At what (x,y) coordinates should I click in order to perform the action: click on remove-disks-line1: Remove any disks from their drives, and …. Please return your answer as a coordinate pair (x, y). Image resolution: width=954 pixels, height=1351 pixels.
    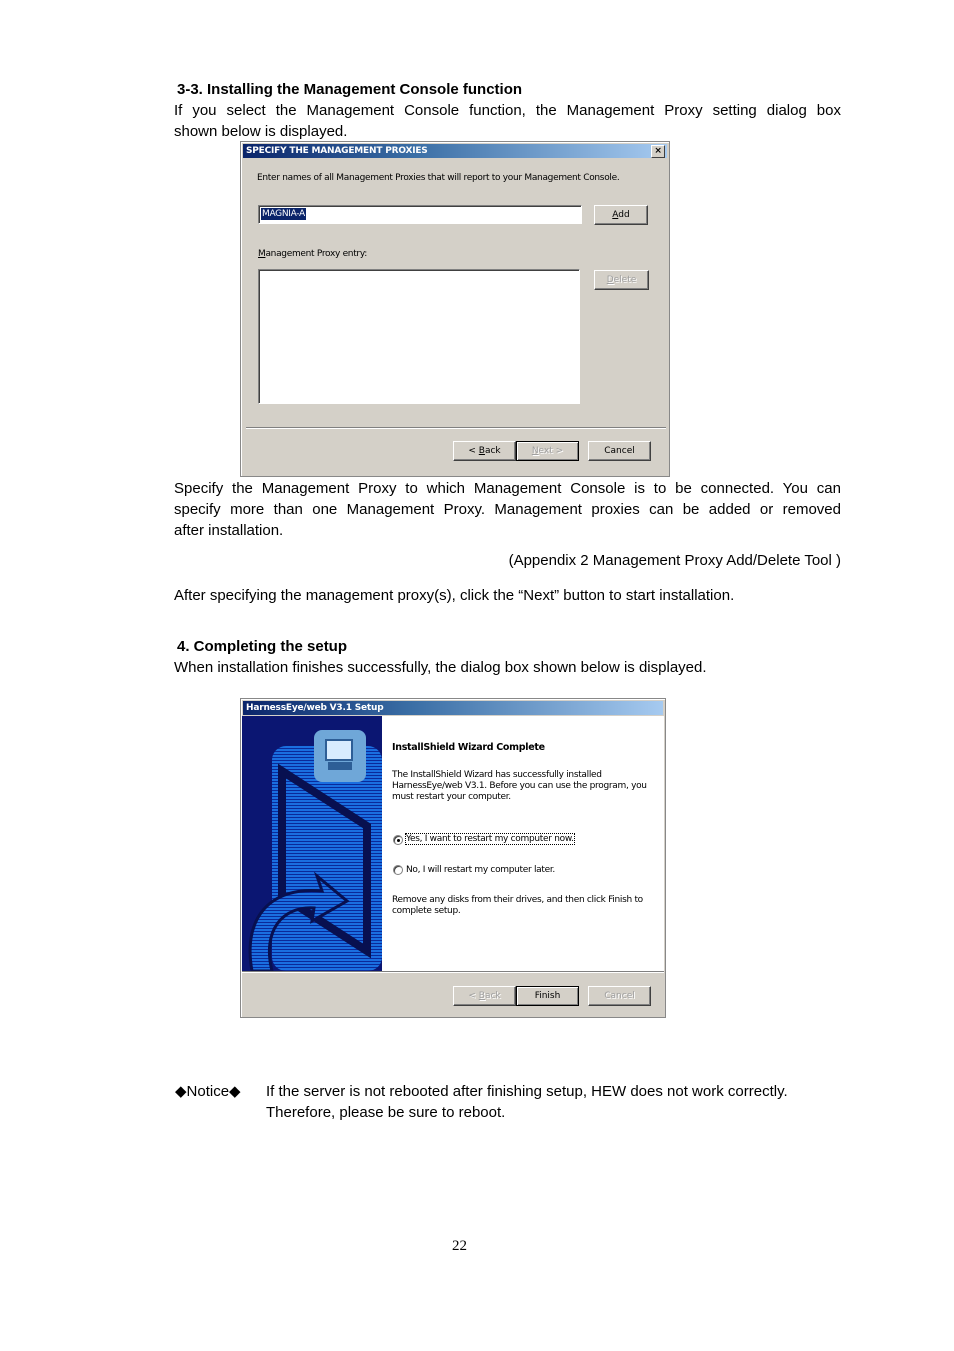
    Looking at the image, I should click on (517, 900).